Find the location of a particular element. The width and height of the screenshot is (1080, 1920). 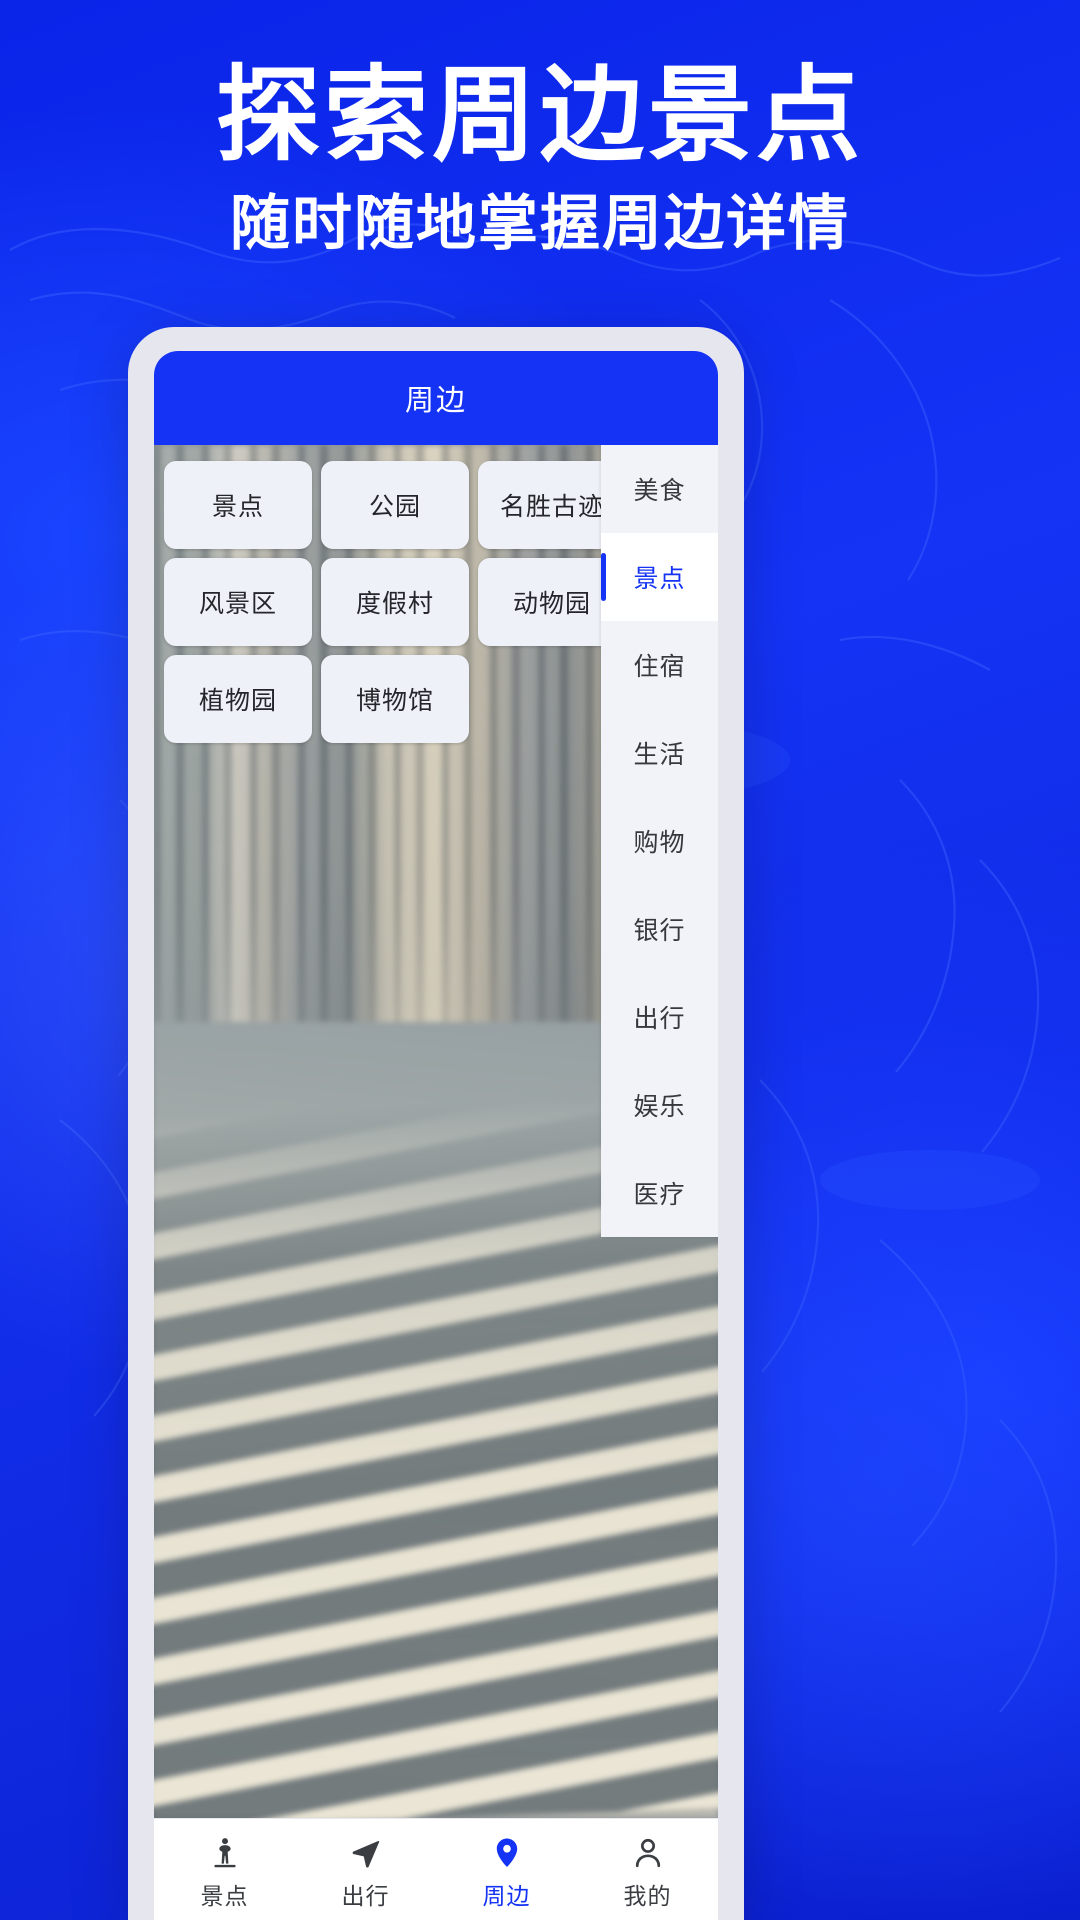

subcategory-chip-grid: 景点 公园 名胜古迹 风景区 度假村 动物园 植物园 博物馆 is located at coordinates (399, 602).